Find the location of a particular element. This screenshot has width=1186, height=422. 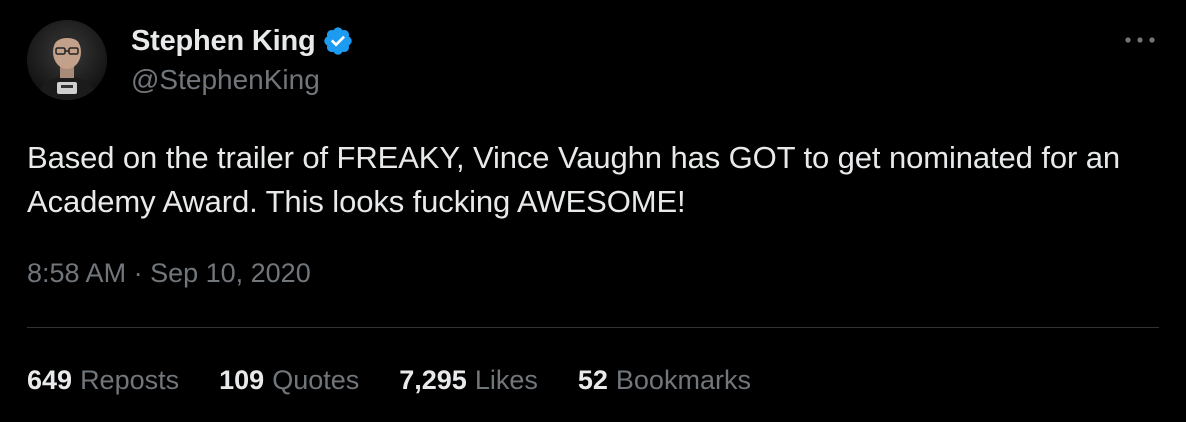

tweet-date: Sep 10, 2020 is located at coordinates (230, 273).